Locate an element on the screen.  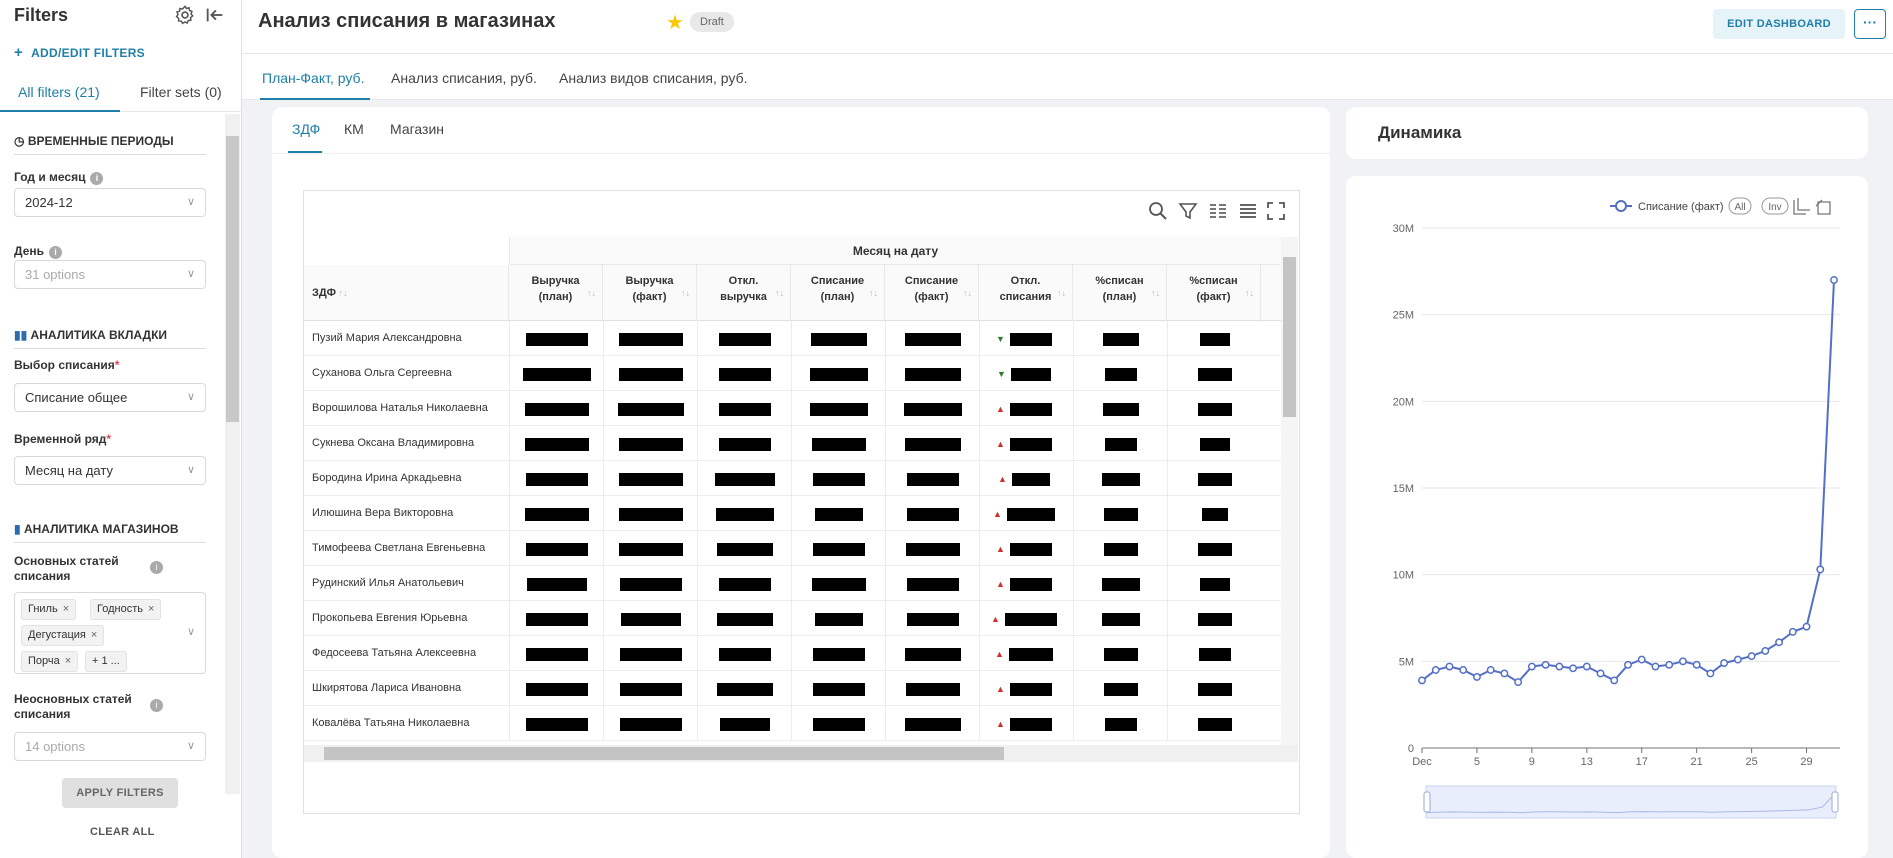
table-row: Федосеева Татьяна Алексеевна ▲ is located at coordinates (792, 653).